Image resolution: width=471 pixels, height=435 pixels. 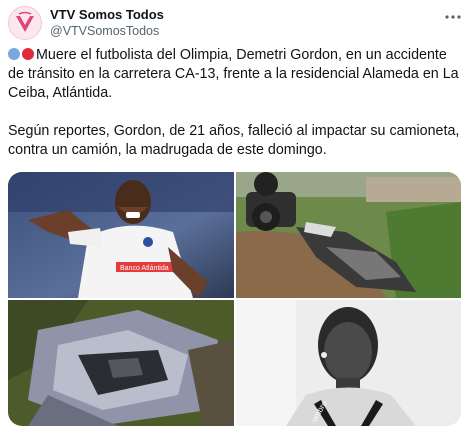 What do you see at coordinates (121, 363) in the screenshot?
I see `photo-wrecked-car` at bounding box center [121, 363].